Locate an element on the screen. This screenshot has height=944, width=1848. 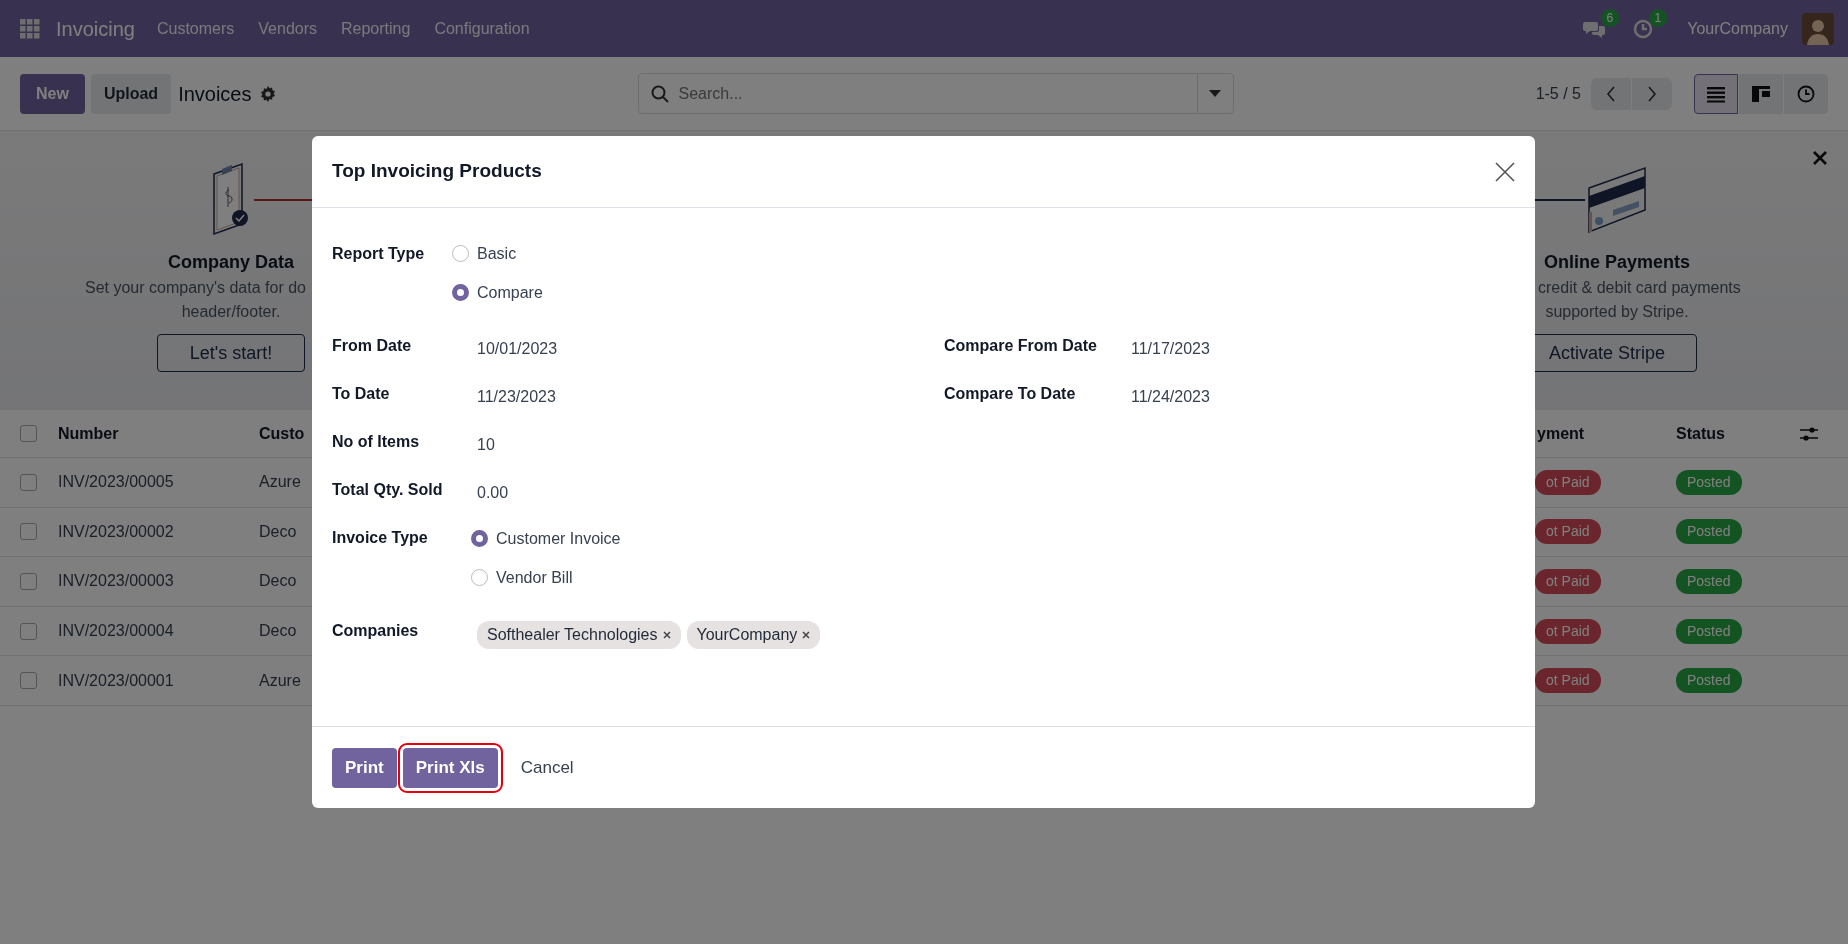
radio-label: Compare is located at coordinates (510, 292).